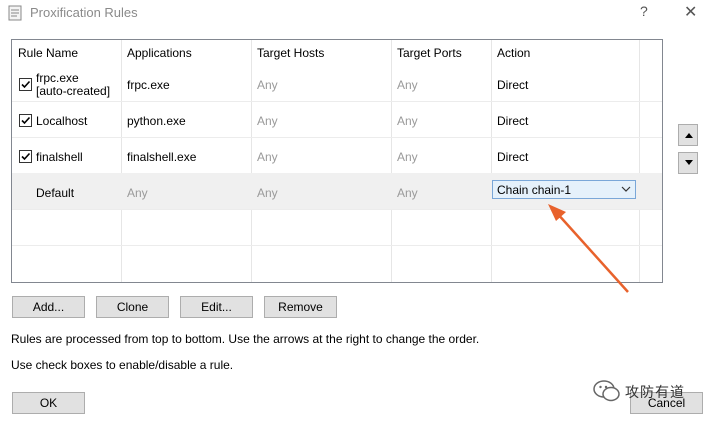  Describe the element at coordinates (588, 248) in the screenshot. I see `annotation-arrow-icon` at that location.